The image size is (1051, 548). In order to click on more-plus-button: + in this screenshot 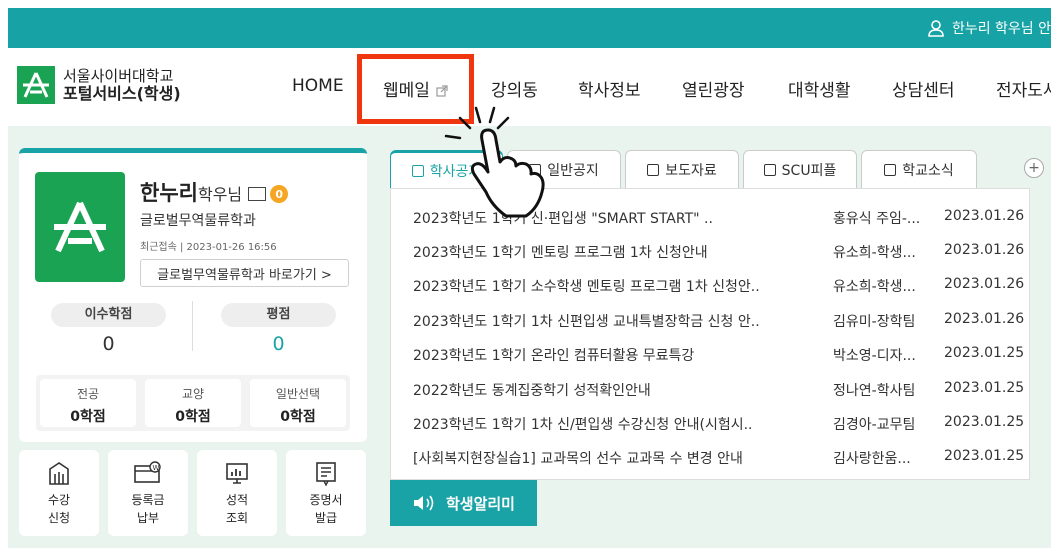, I will do `click(1034, 168)`.